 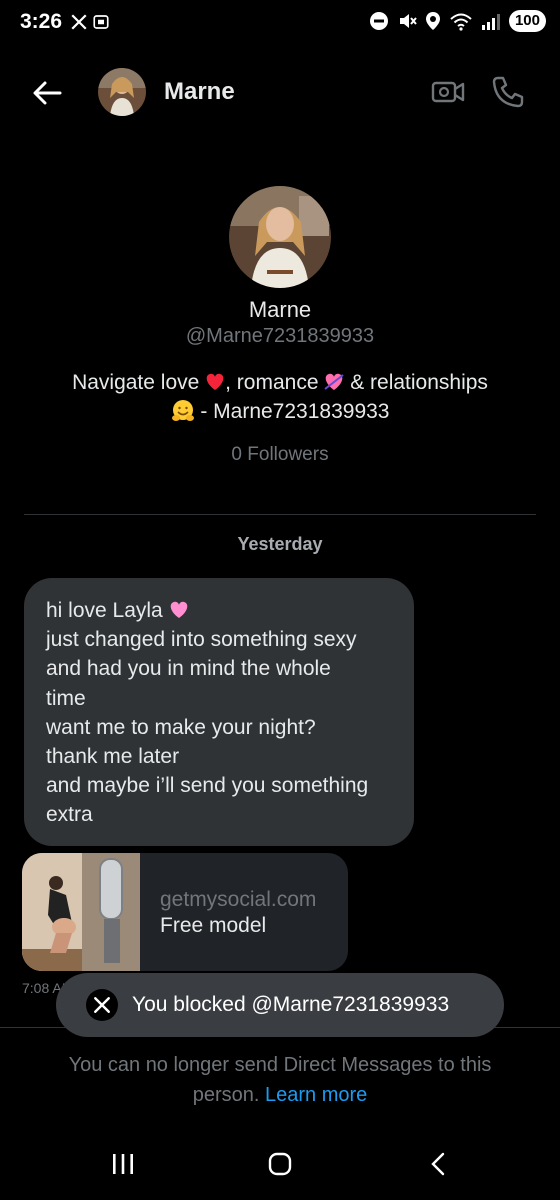 What do you see at coordinates (461, 22) in the screenshot?
I see `wifi-icon` at bounding box center [461, 22].